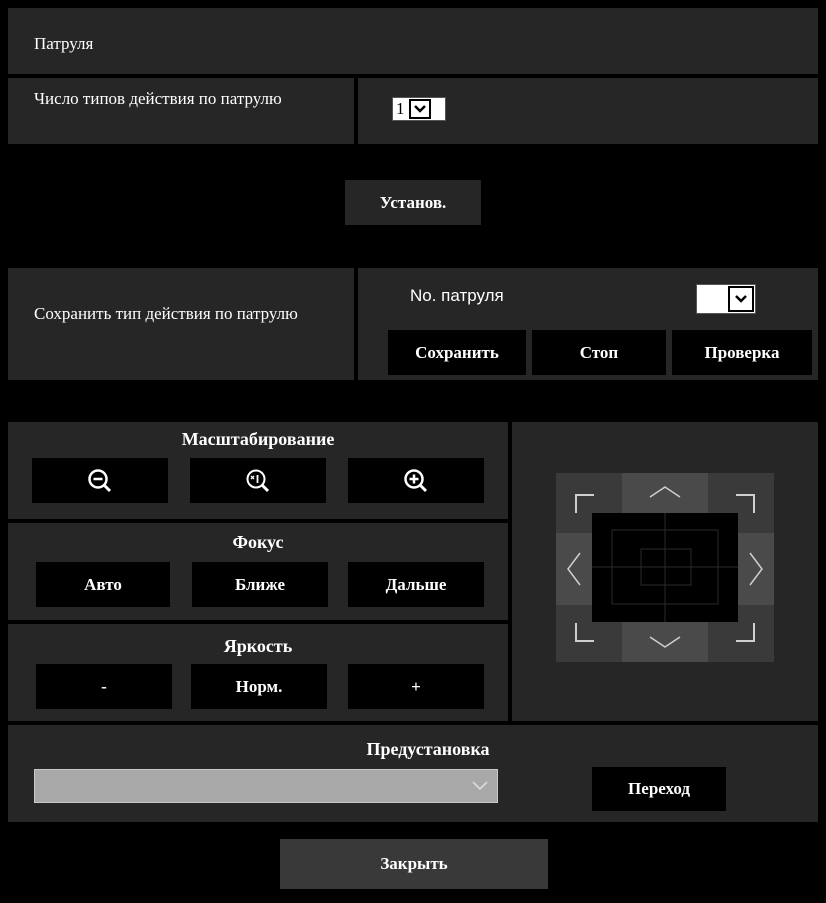 Image resolution: width=826 pixels, height=903 pixels. Describe the element at coordinates (599, 352) in the screenshot. I see `stop-button: Стоп` at that location.